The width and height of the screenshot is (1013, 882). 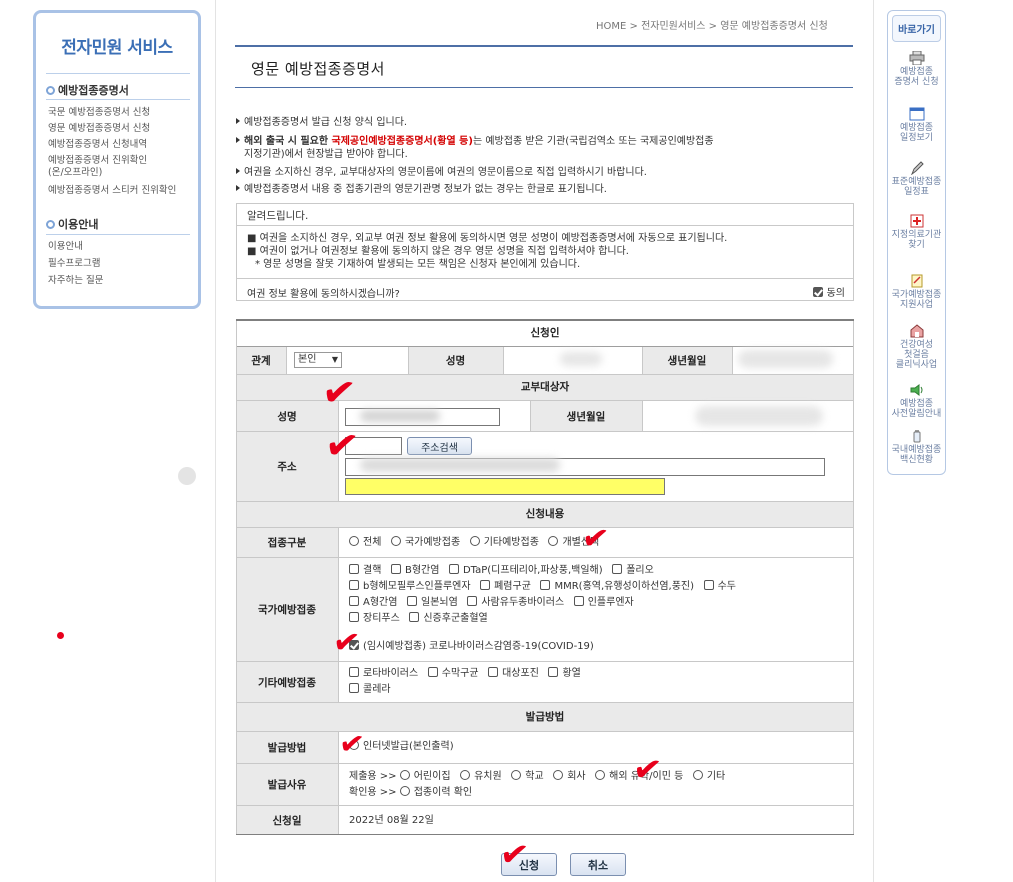 What do you see at coordinates (287, 820) in the screenshot?
I see `label-date: 신청일` at bounding box center [287, 820].